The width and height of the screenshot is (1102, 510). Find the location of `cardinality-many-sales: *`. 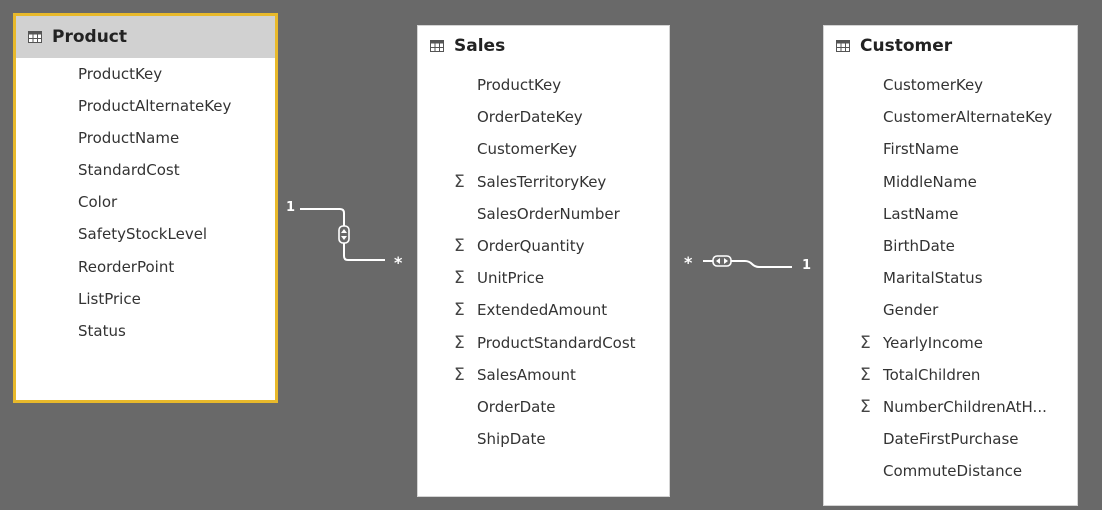

cardinality-many-sales: * is located at coordinates (398, 262).